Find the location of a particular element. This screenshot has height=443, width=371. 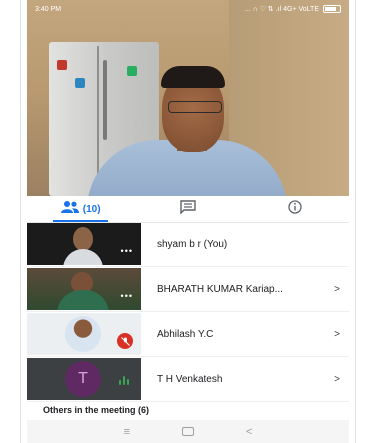

back-icon: < is located at coordinates (249, 432).